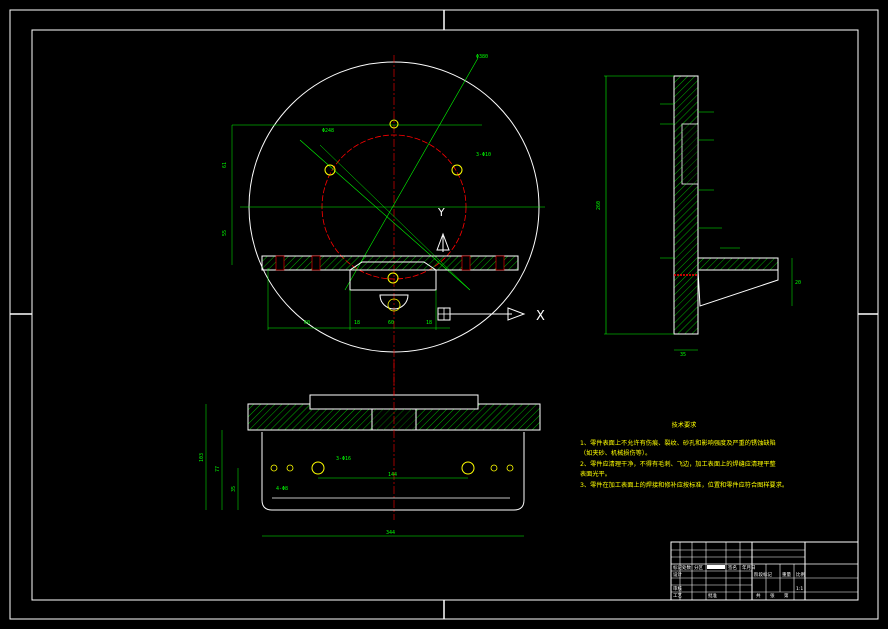 This screenshot has width=888, height=629. What do you see at coordinates (749, 567) in the screenshot?
I see `svg-text: 年月日` at bounding box center [749, 567].